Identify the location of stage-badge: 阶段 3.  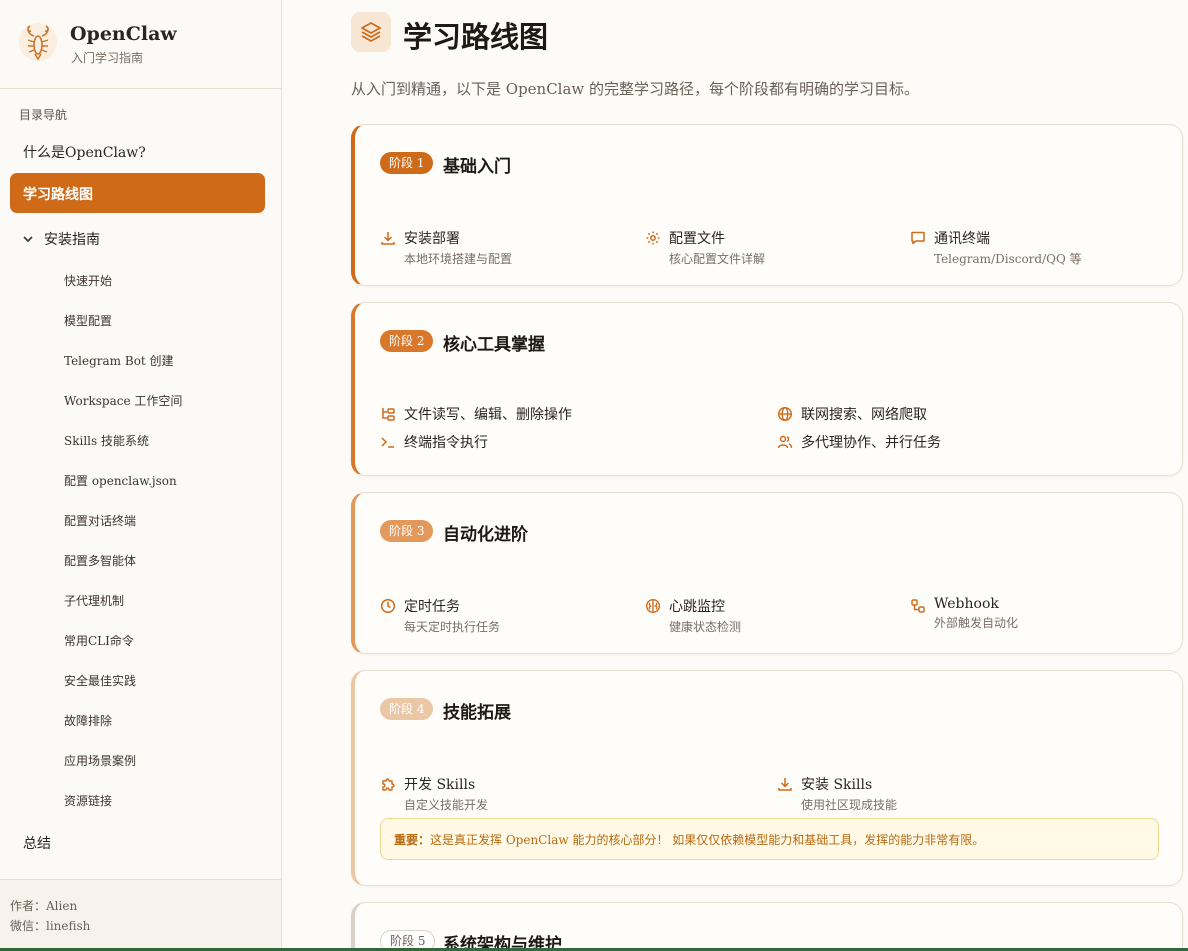
(407, 531).